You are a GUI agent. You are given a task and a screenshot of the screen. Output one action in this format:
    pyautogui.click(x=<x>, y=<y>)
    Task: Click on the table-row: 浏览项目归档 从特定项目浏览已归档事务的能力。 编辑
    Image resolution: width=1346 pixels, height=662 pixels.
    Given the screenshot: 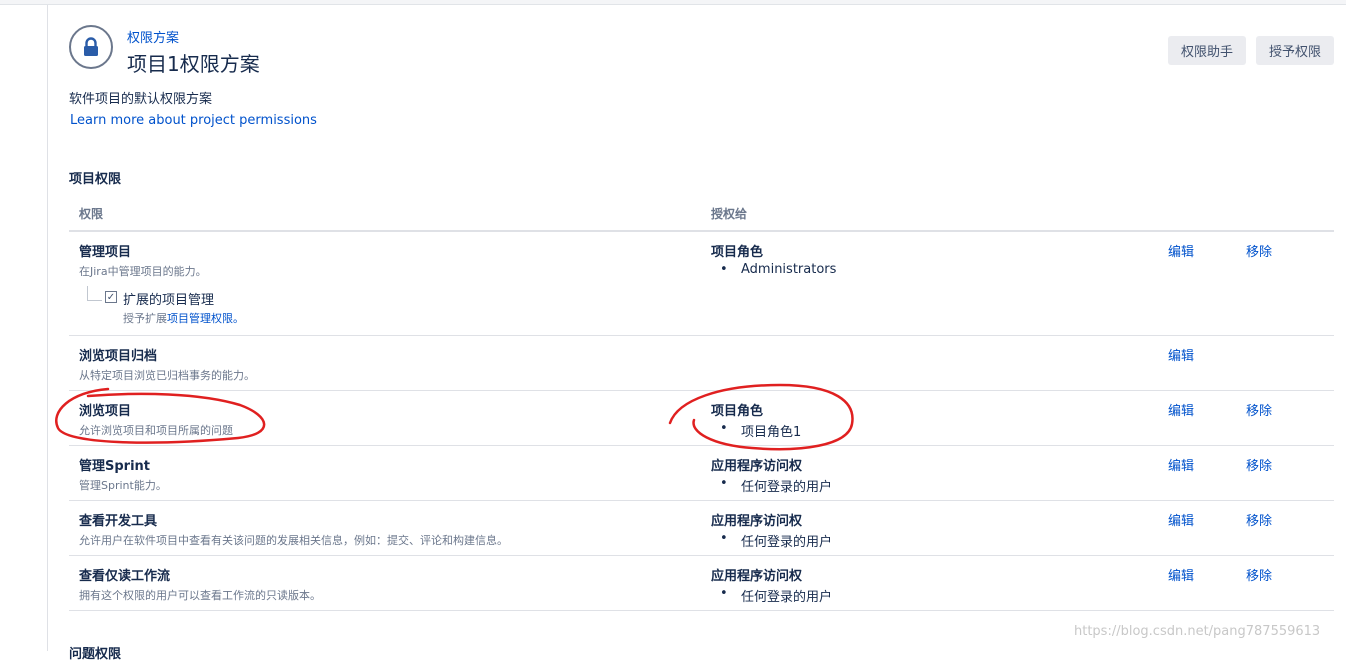 What is the action you would take?
    pyautogui.click(x=701, y=363)
    